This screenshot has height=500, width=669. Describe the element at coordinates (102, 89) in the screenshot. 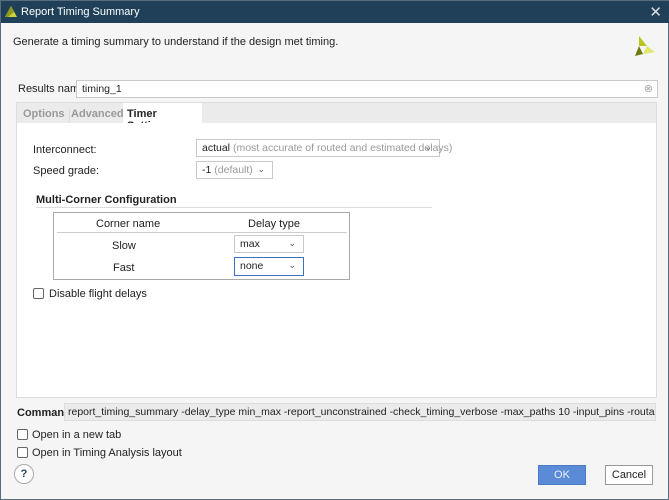

I see `results-name-value: timing_1` at that location.